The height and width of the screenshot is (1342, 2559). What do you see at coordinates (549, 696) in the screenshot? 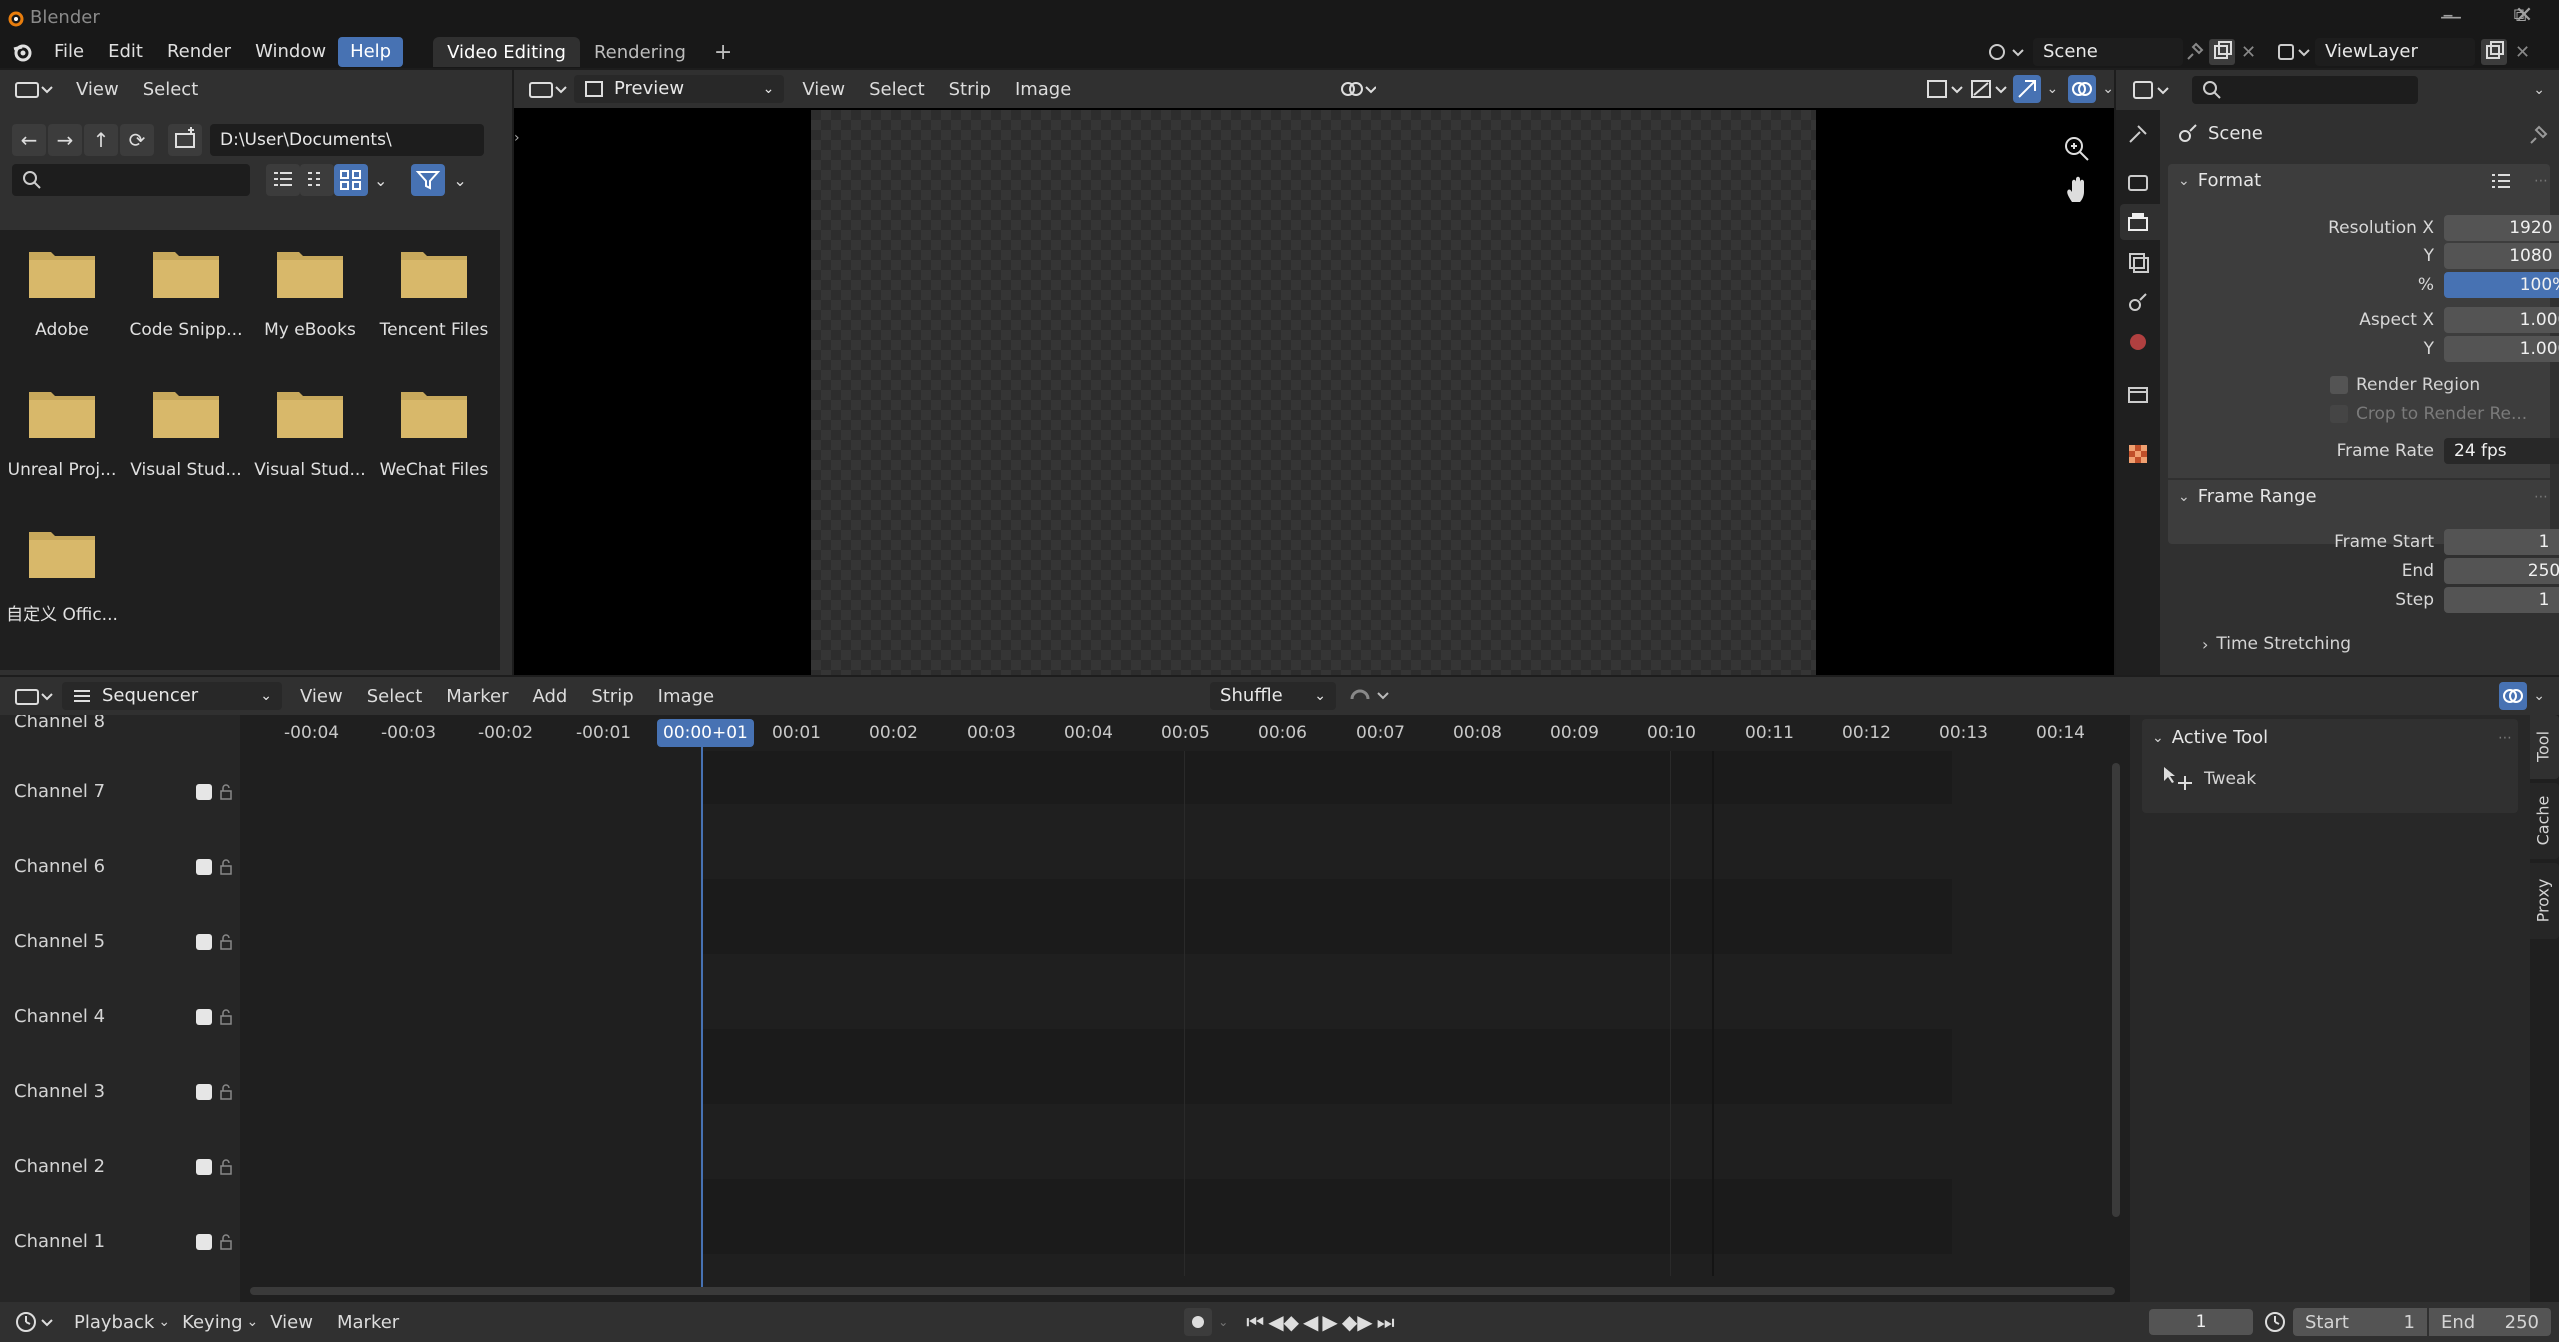
I see `menu-add: Add` at bounding box center [549, 696].